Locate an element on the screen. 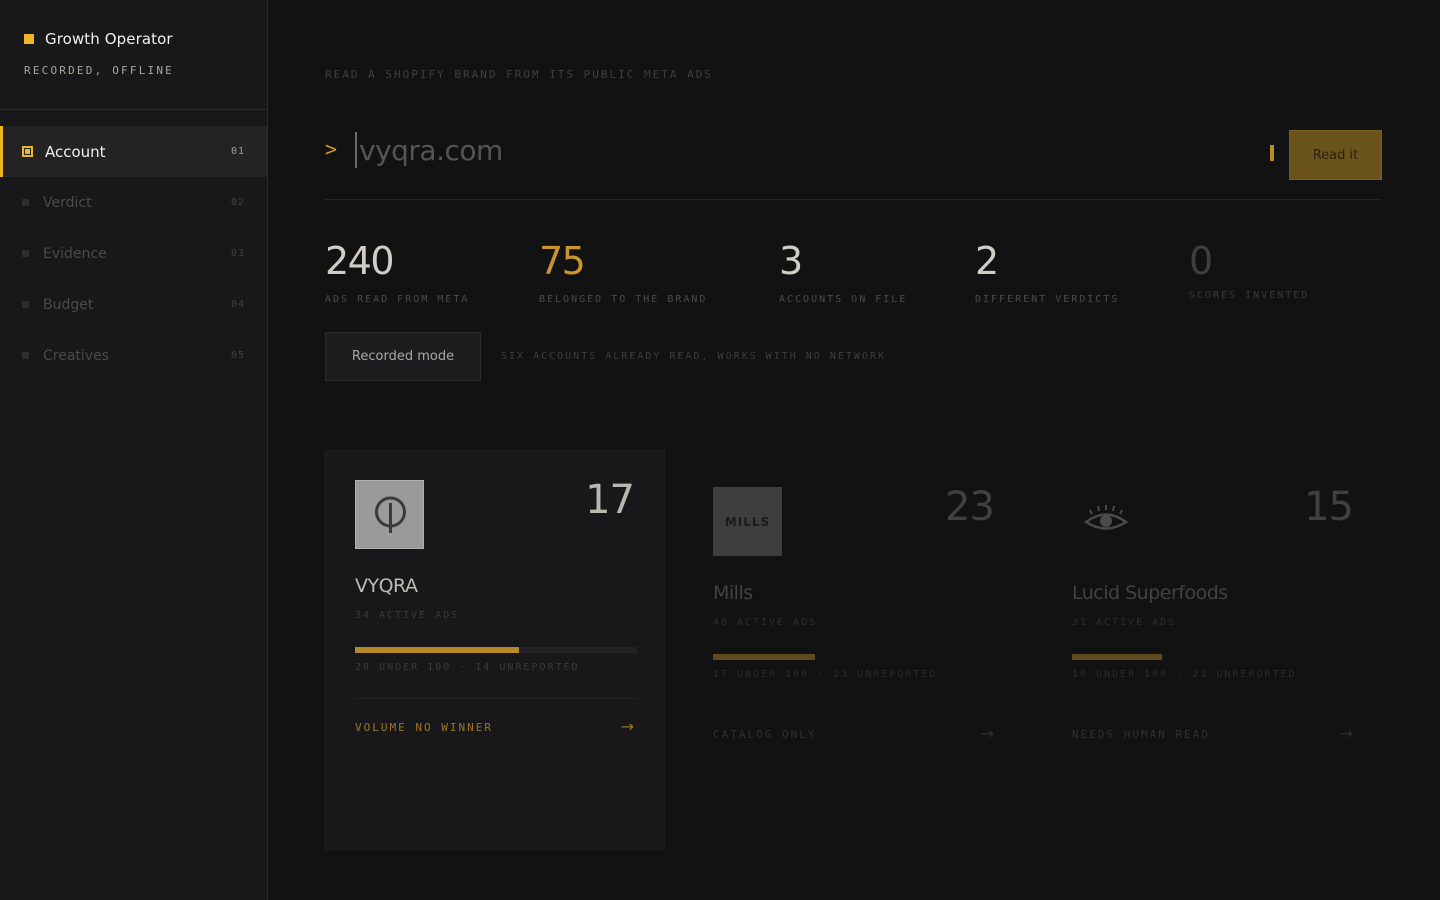 Image resolution: width=1440 pixels, height=900 pixels. brand-square-icon is located at coordinates (29, 39).